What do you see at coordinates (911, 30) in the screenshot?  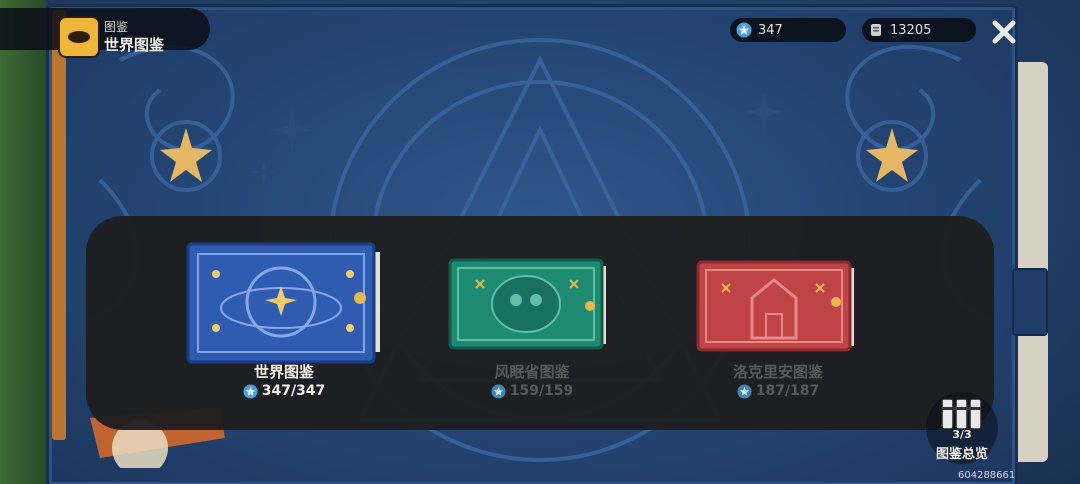 I see `ticket-currency-value: 13205` at bounding box center [911, 30].